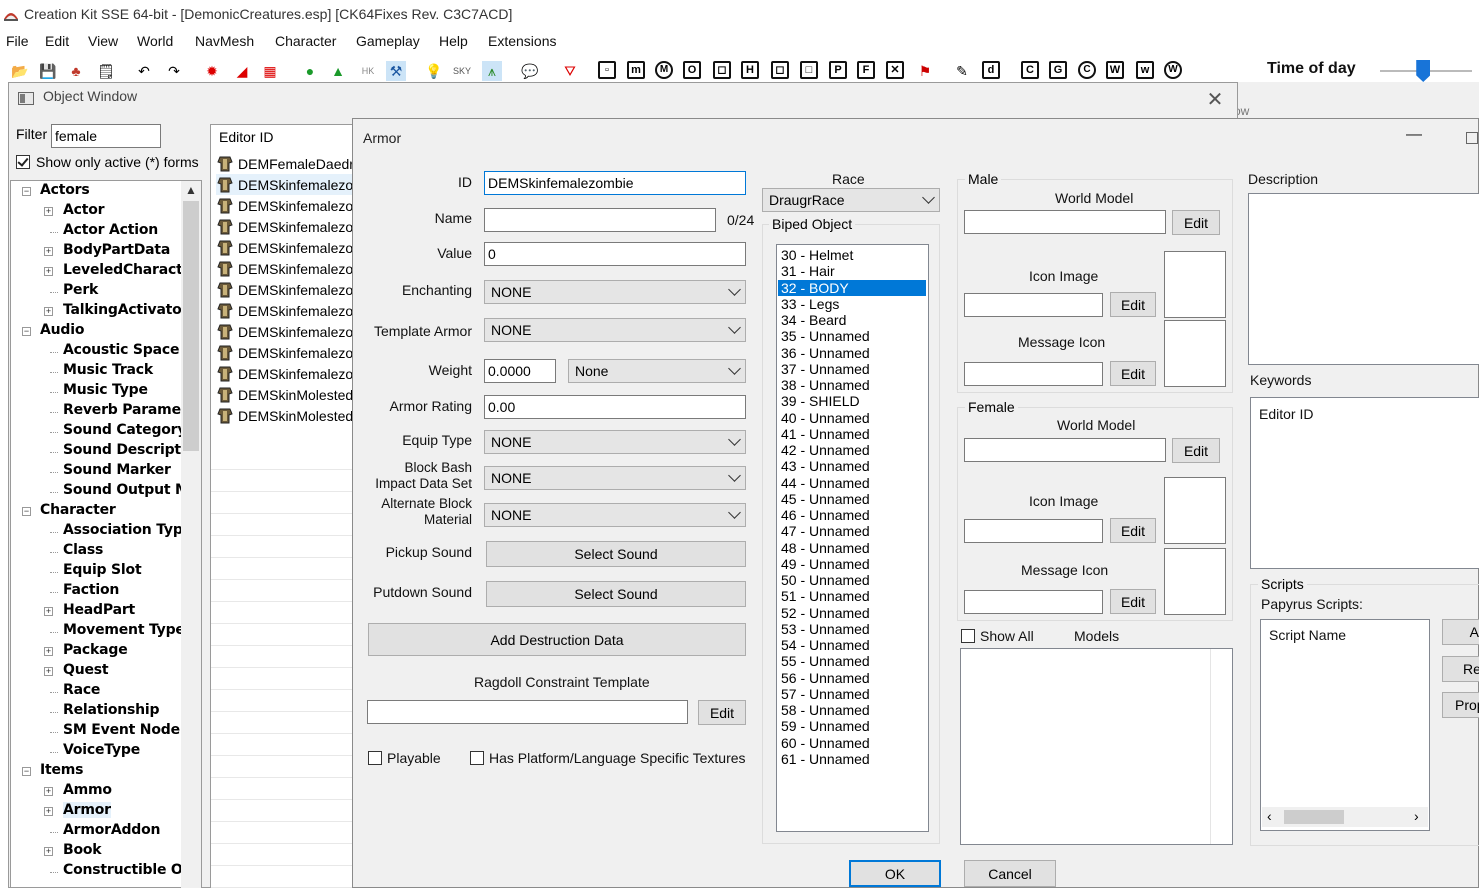  I want to click on tree-item-character: Character, so click(78, 510).